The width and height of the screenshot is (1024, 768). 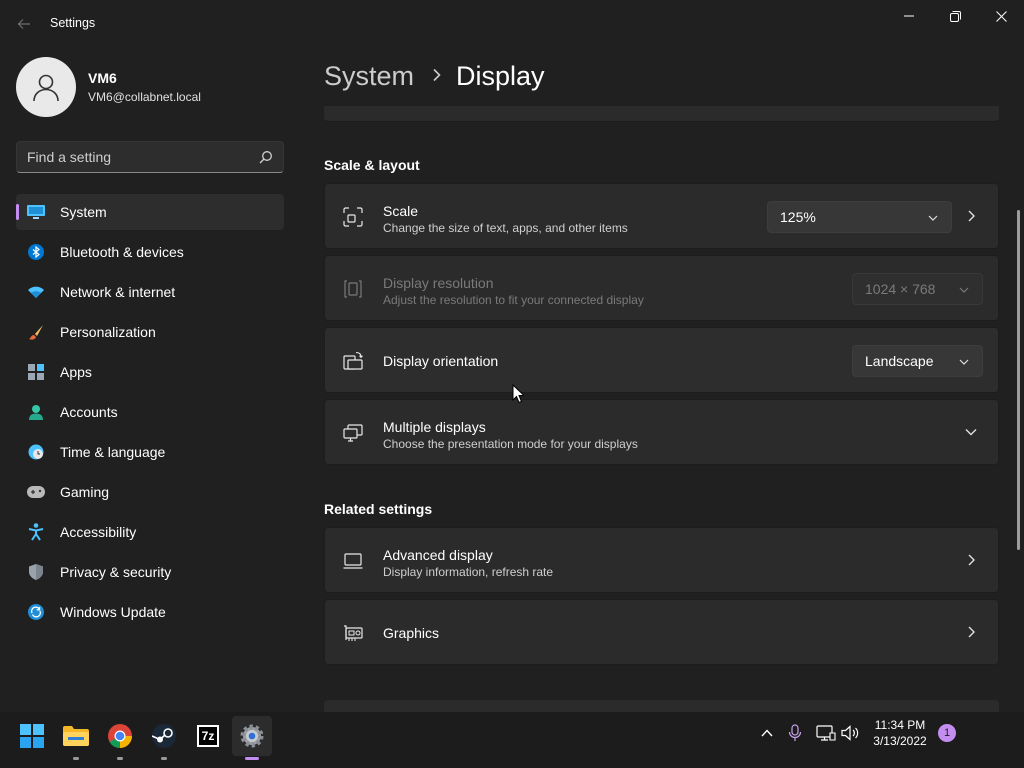 I want to click on sidebar-item-label: Accounts, so click(x=89, y=412).